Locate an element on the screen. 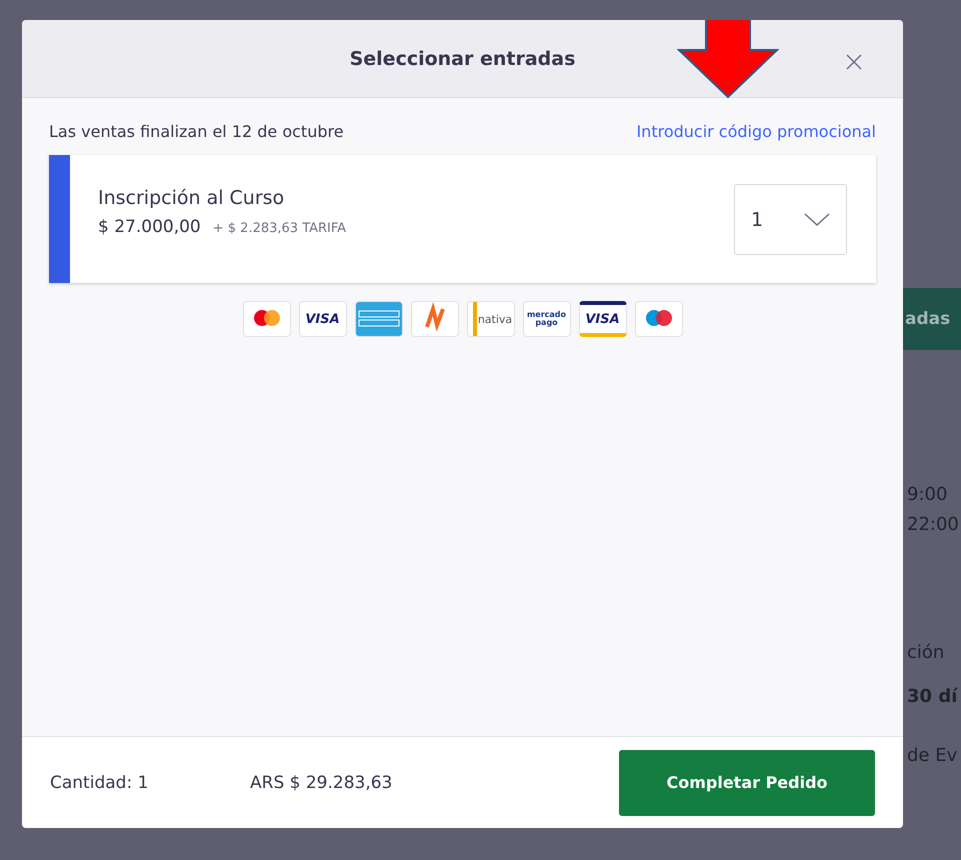  chevron-down-icon is located at coordinates (817, 219).